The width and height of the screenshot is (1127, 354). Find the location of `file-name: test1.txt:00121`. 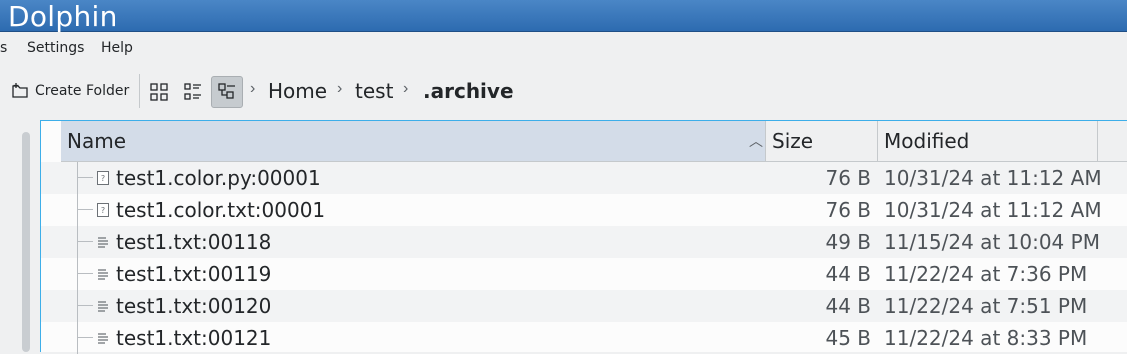

file-name: test1.txt:00121 is located at coordinates (194, 338).